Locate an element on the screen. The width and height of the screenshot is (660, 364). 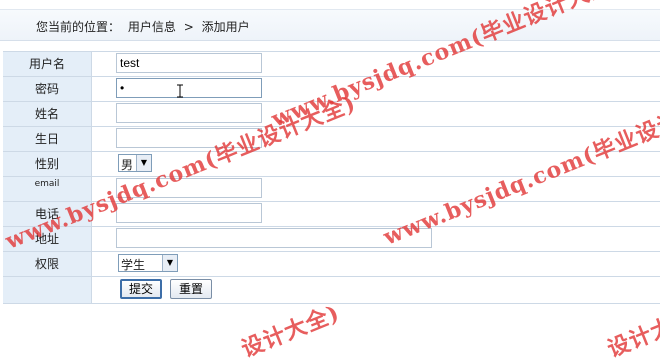
form-row-name: 姓名 is located at coordinates (331, 114).